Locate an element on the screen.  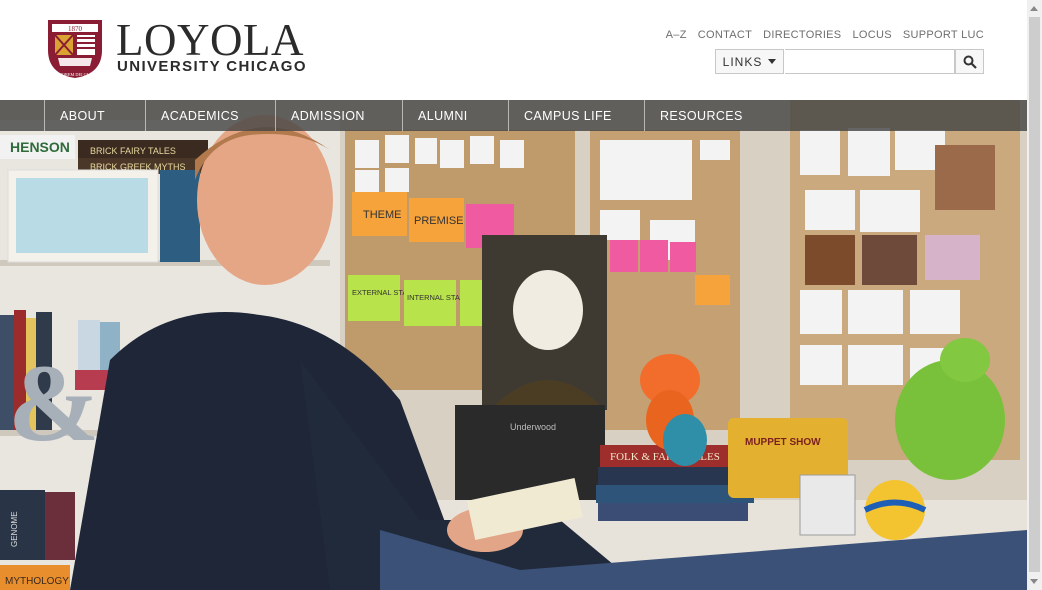
util-link-locus: LOCUS is located at coordinates (871, 35).